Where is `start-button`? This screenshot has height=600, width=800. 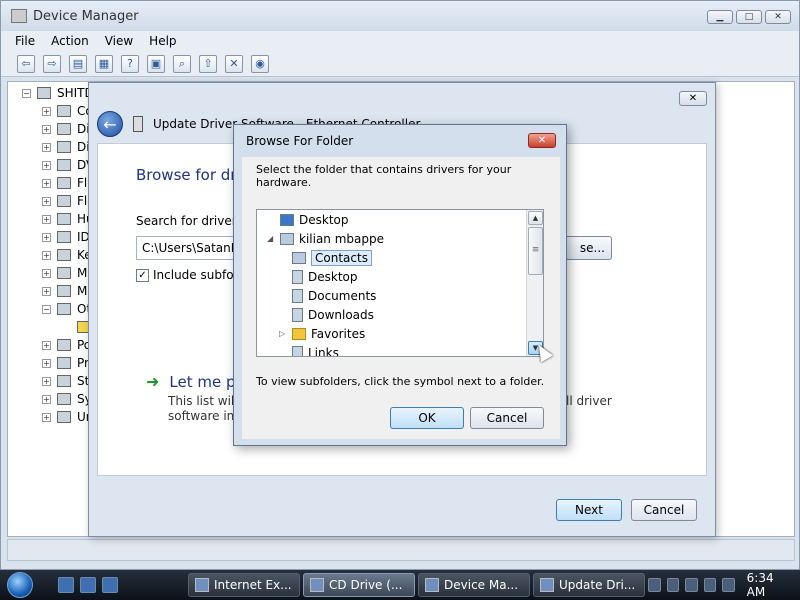
start-button is located at coordinates (20, 585).